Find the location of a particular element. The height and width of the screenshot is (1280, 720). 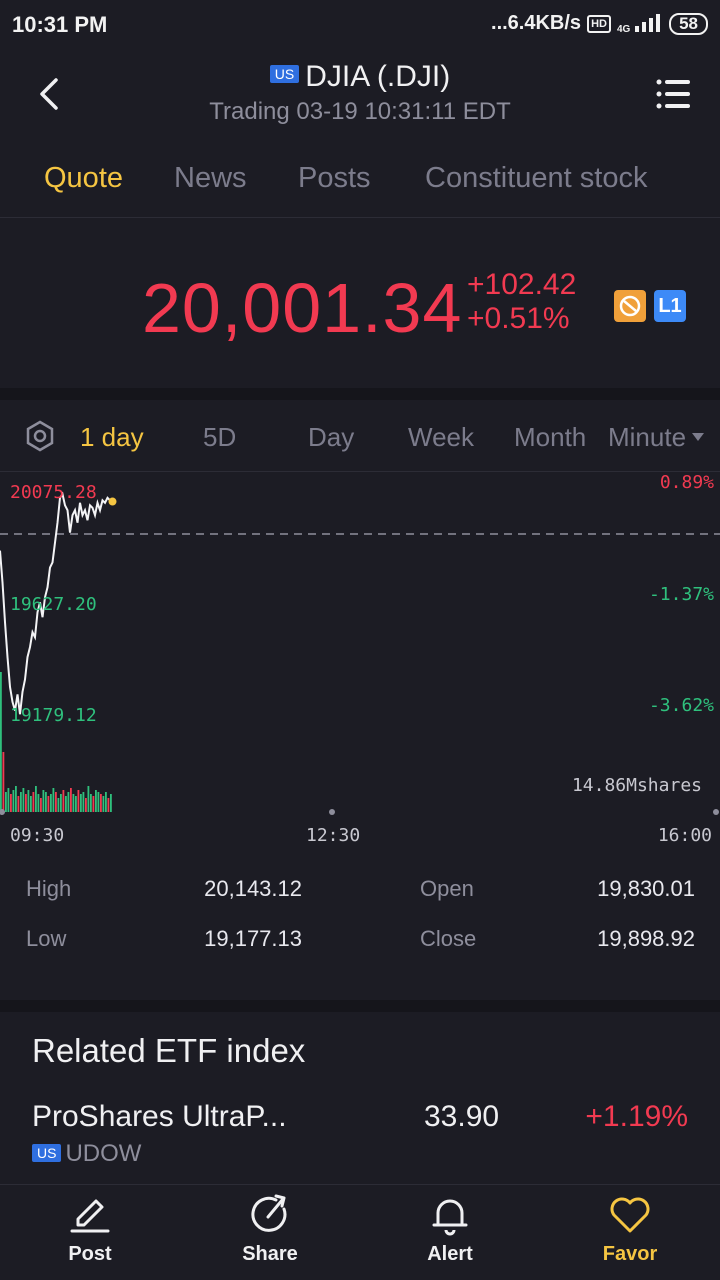

range-day: Day is located at coordinates (331, 437).